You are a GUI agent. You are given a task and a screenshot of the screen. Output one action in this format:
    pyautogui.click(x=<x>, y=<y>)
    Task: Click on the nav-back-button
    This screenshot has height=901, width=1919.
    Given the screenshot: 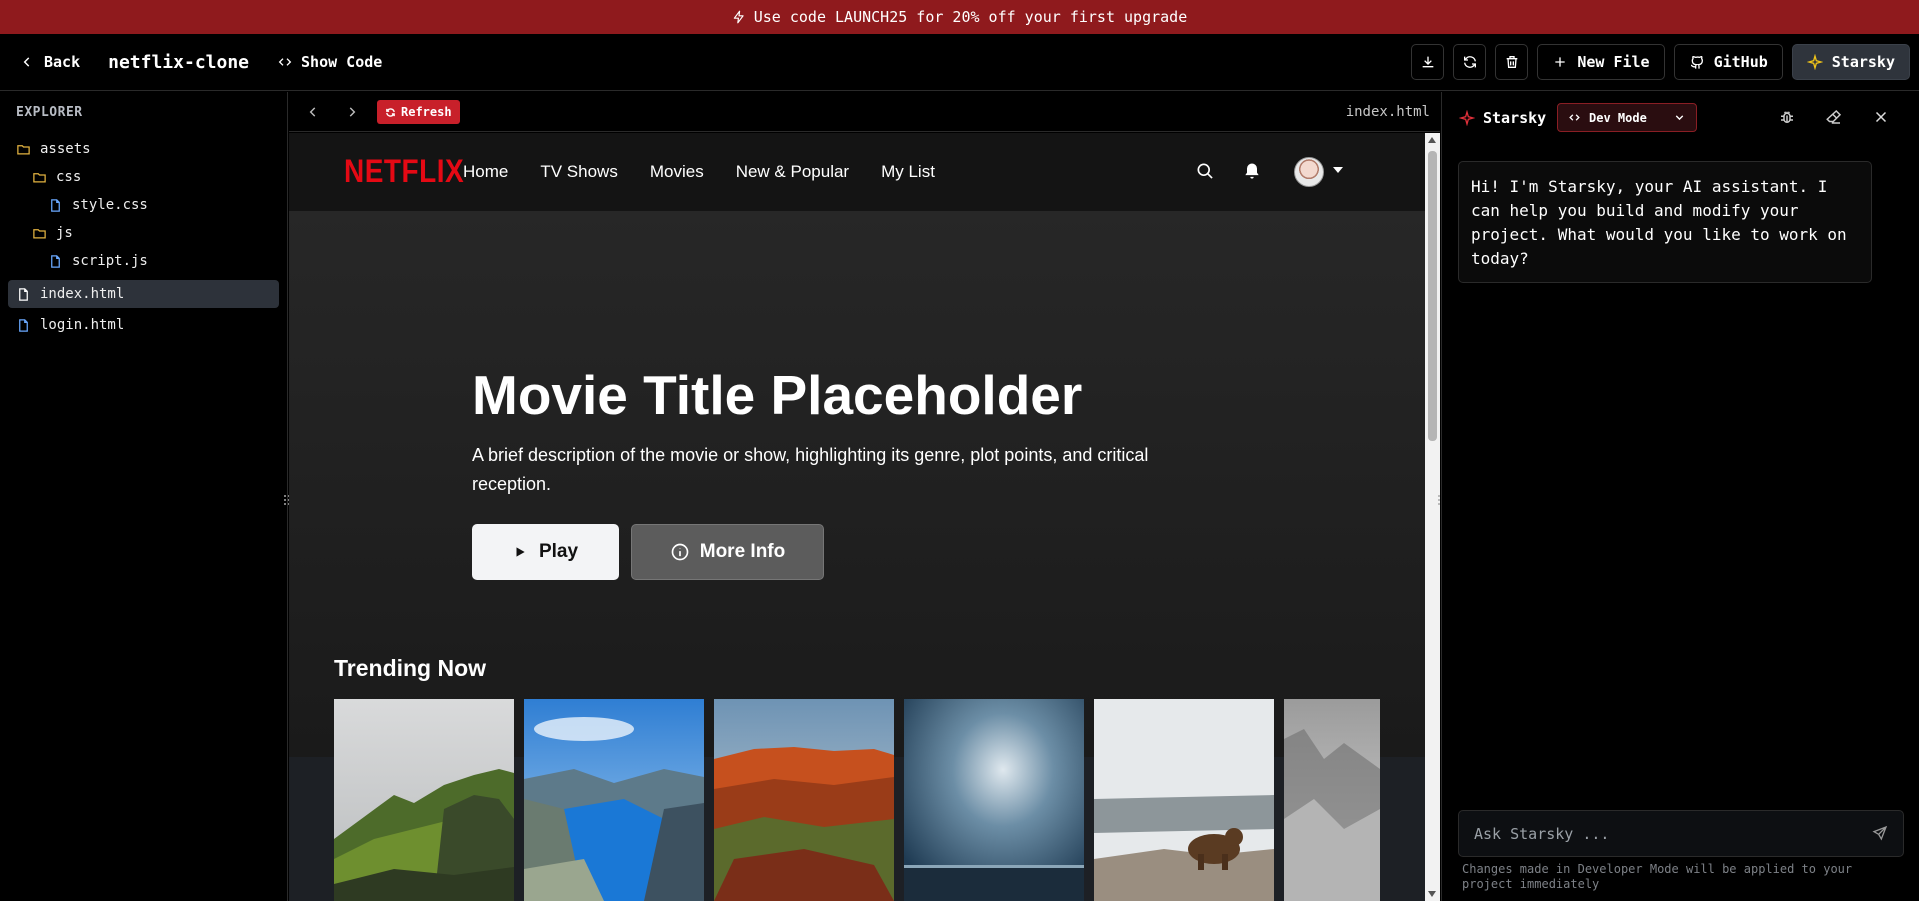 What is the action you would take?
    pyautogui.click(x=313, y=112)
    